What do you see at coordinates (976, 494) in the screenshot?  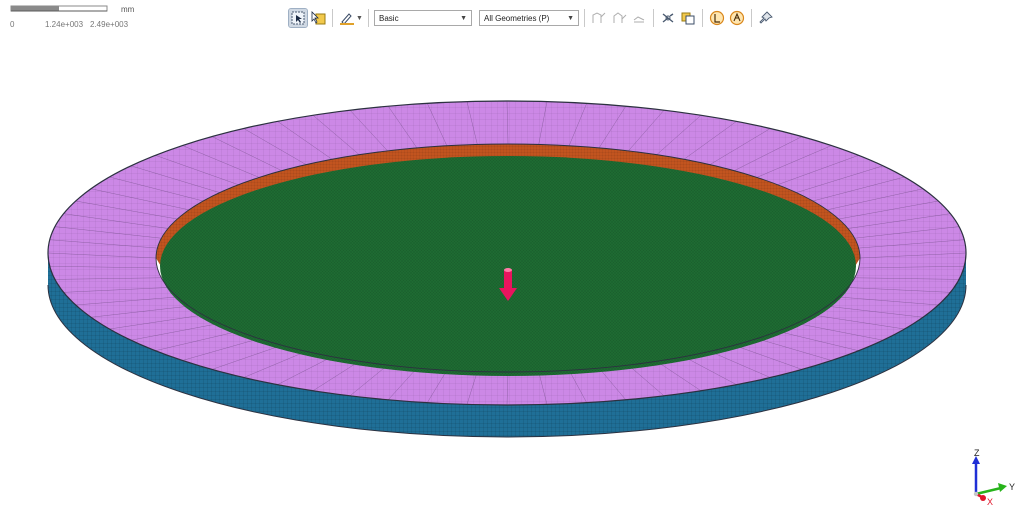 I see `triad-origin` at bounding box center [976, 494].